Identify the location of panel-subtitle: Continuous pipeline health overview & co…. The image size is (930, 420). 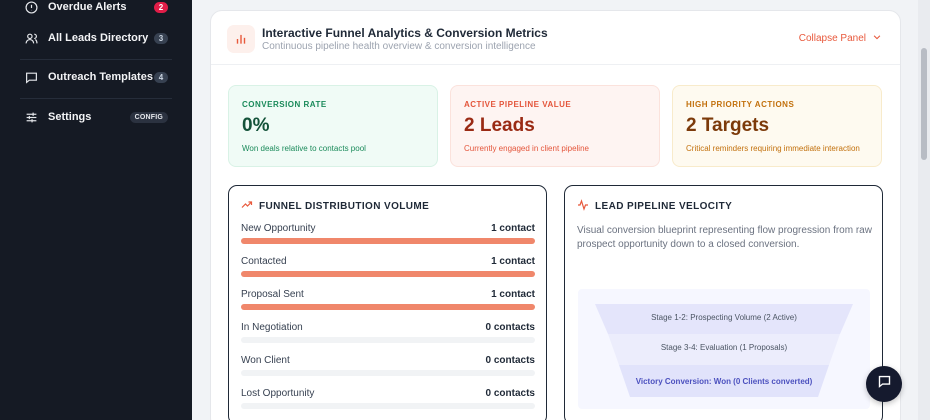
(399, 46).